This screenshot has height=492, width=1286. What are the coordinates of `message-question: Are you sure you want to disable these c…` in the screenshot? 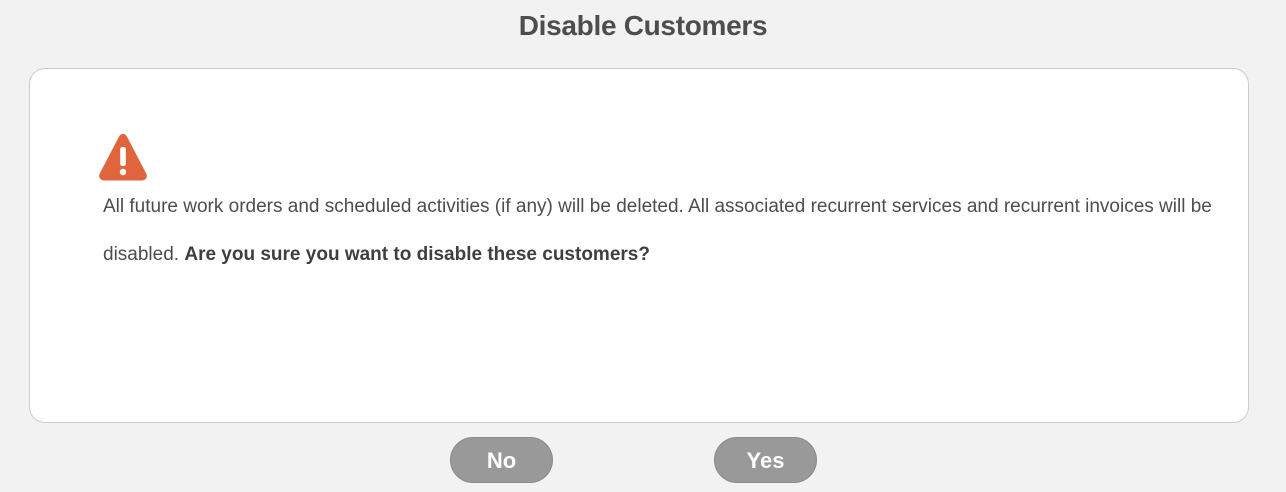 It's located at (417, 254).